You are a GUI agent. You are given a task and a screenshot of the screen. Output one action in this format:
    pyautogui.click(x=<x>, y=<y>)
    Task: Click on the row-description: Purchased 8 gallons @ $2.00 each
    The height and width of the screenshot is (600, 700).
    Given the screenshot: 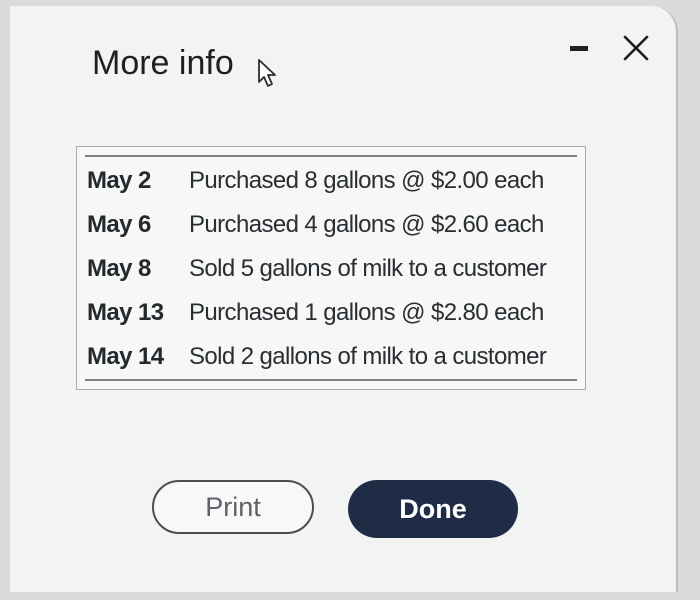 What is the action you would take?
    pyautogui.click(x=366, y=180)
    